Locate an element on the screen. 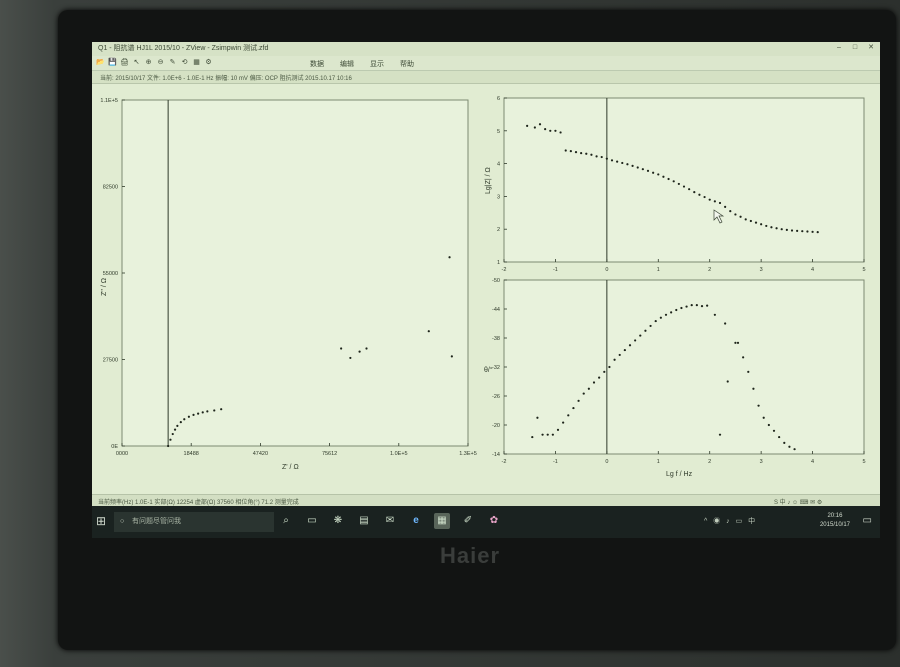 This screenshot has height=667, width=900. window-icon: ▭ is located at coordinates (312, 521).